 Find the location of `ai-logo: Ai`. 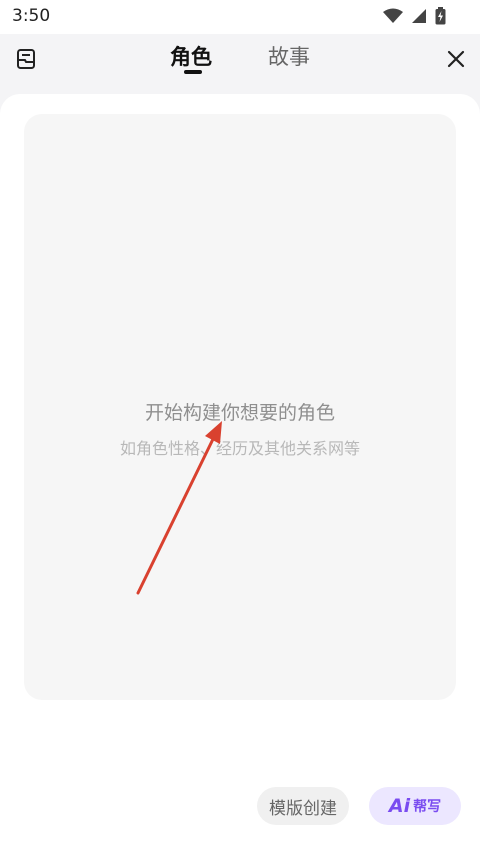

ai-logo: Ai is located at coordinates (399, 806).